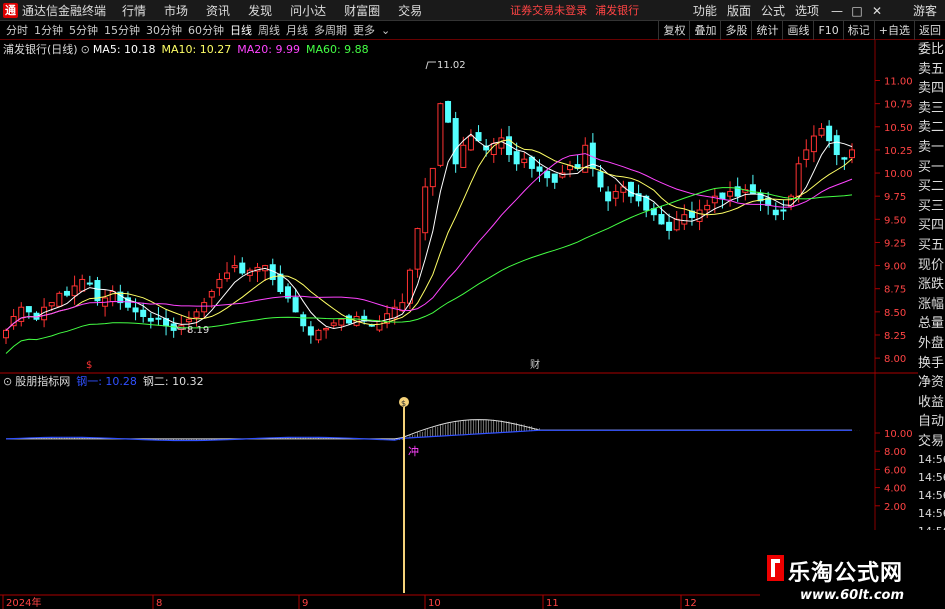  What do you see at coordinates (857, 11) in the screenshot?
I see `maximize-button: □` at bounding box center [857, 11].